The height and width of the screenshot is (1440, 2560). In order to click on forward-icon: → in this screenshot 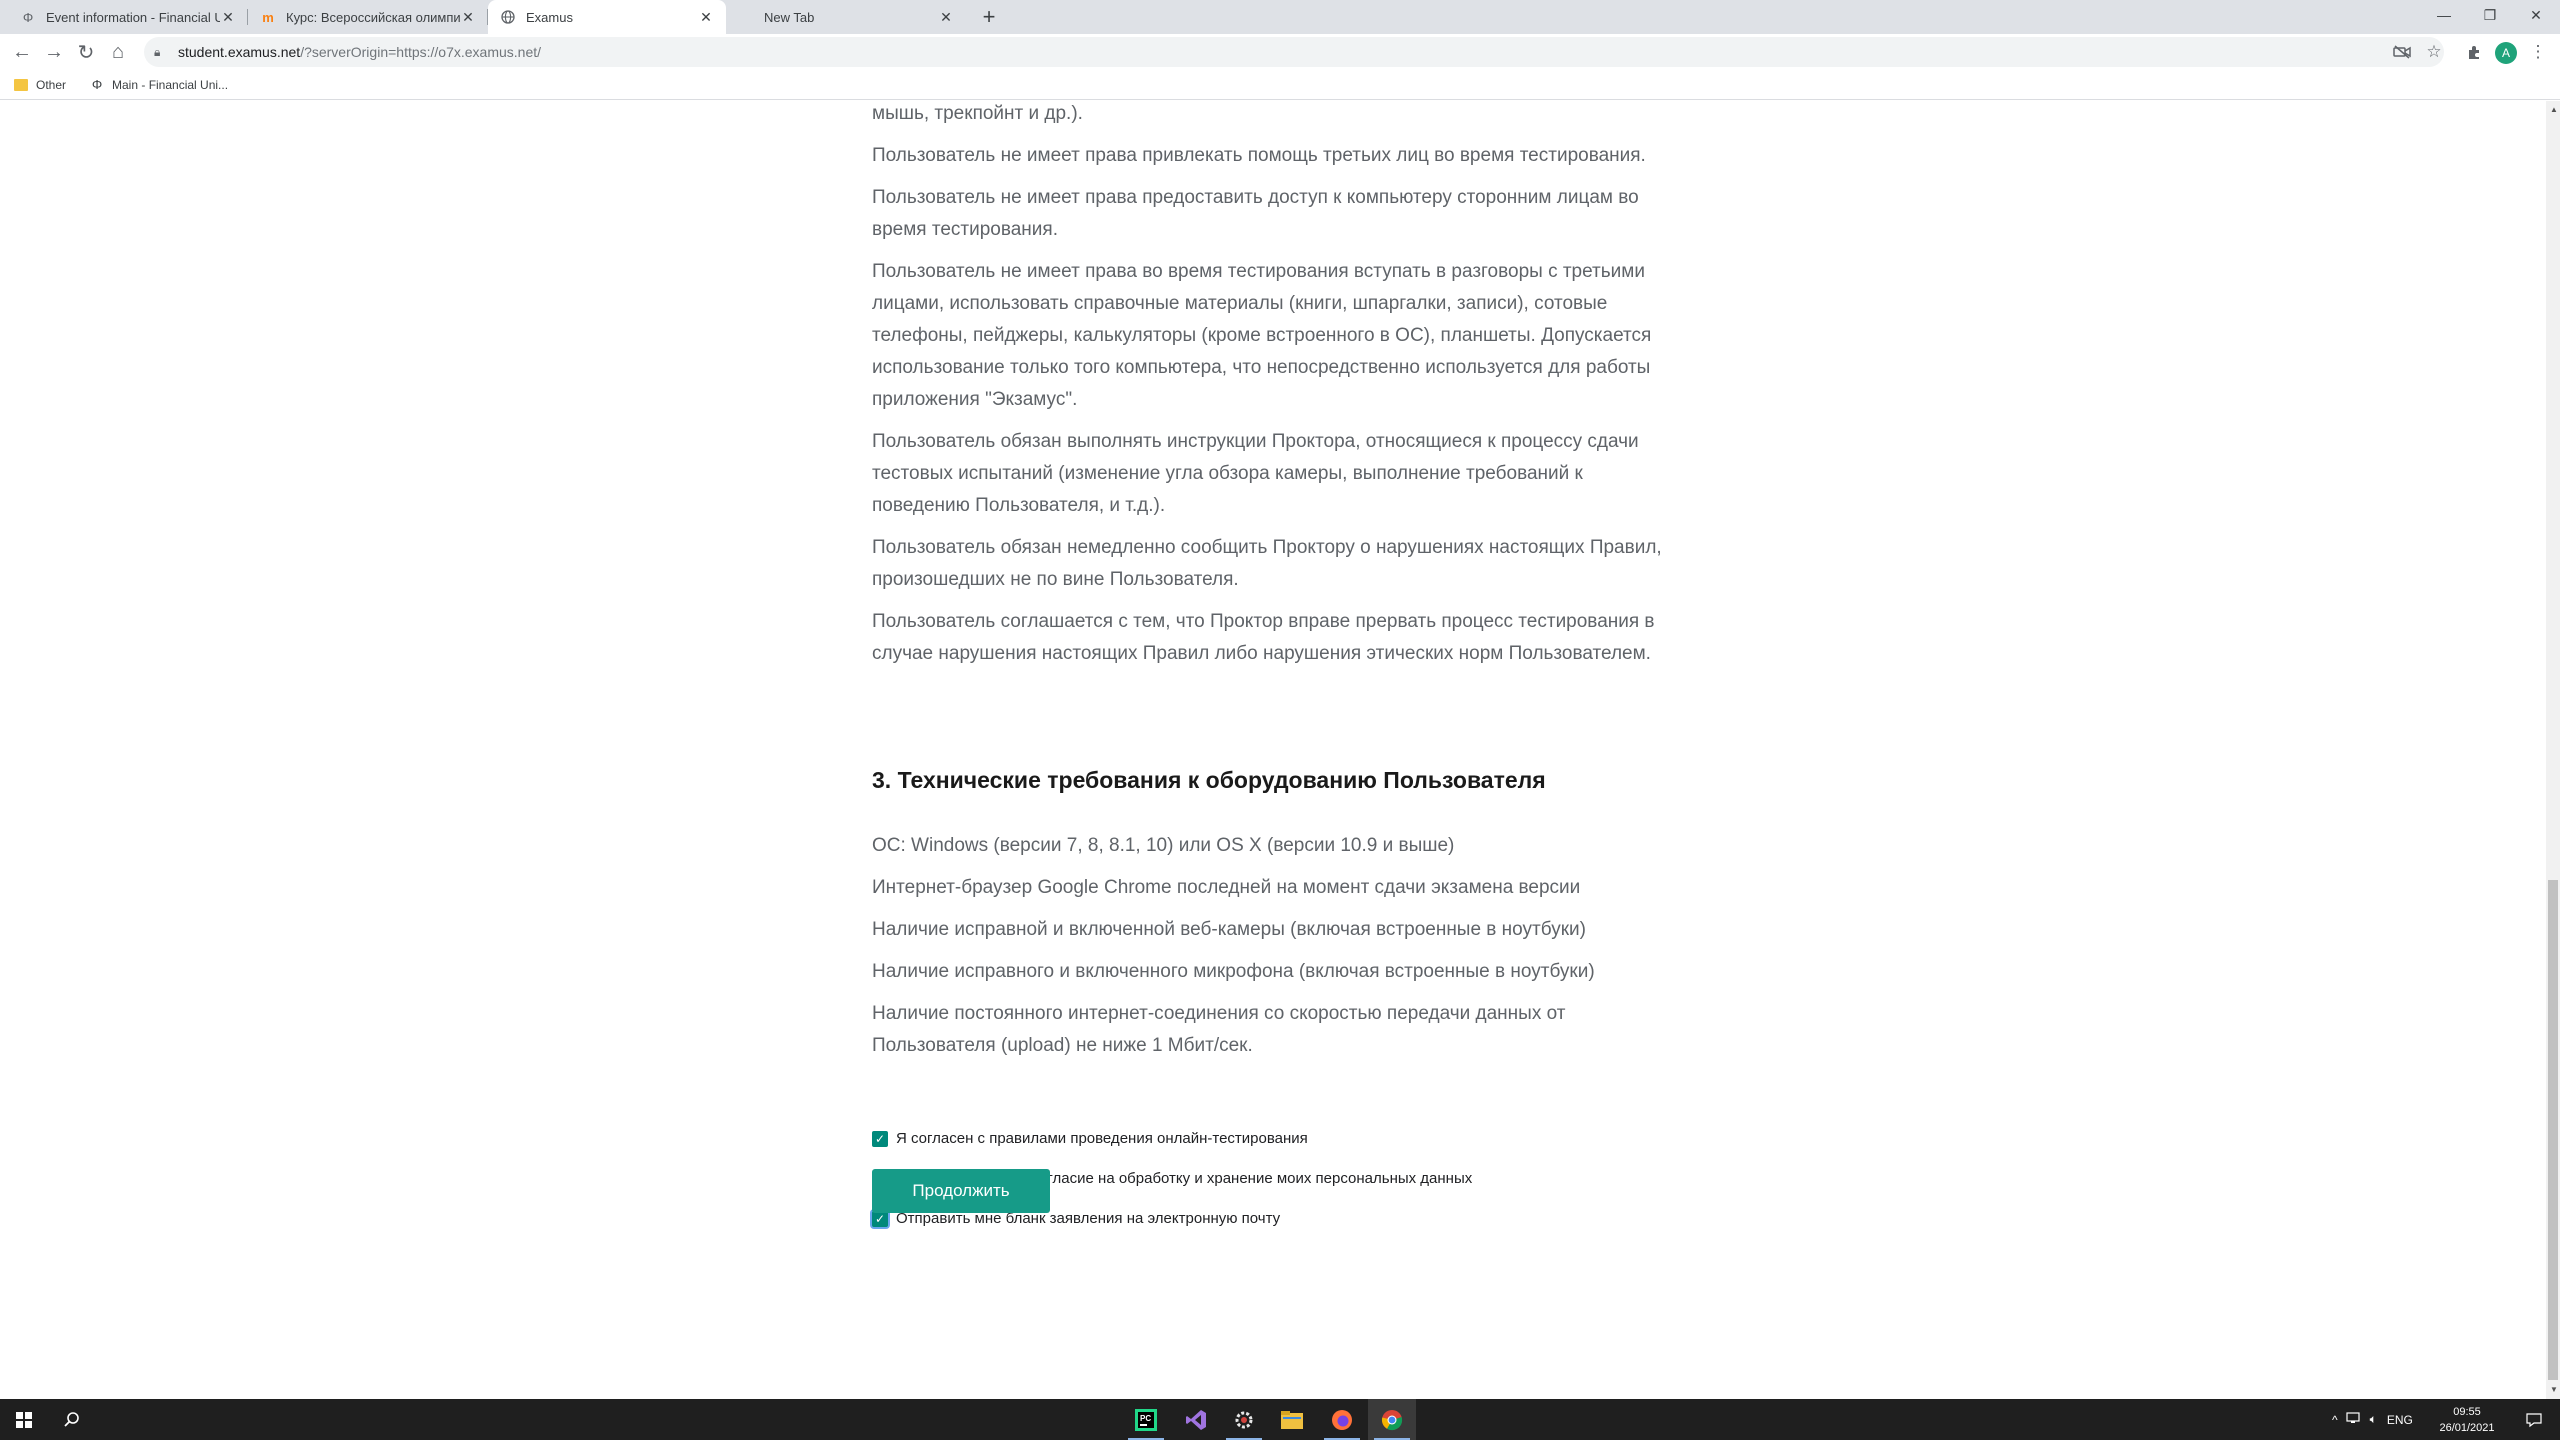, I will do `click(54, 52)`.